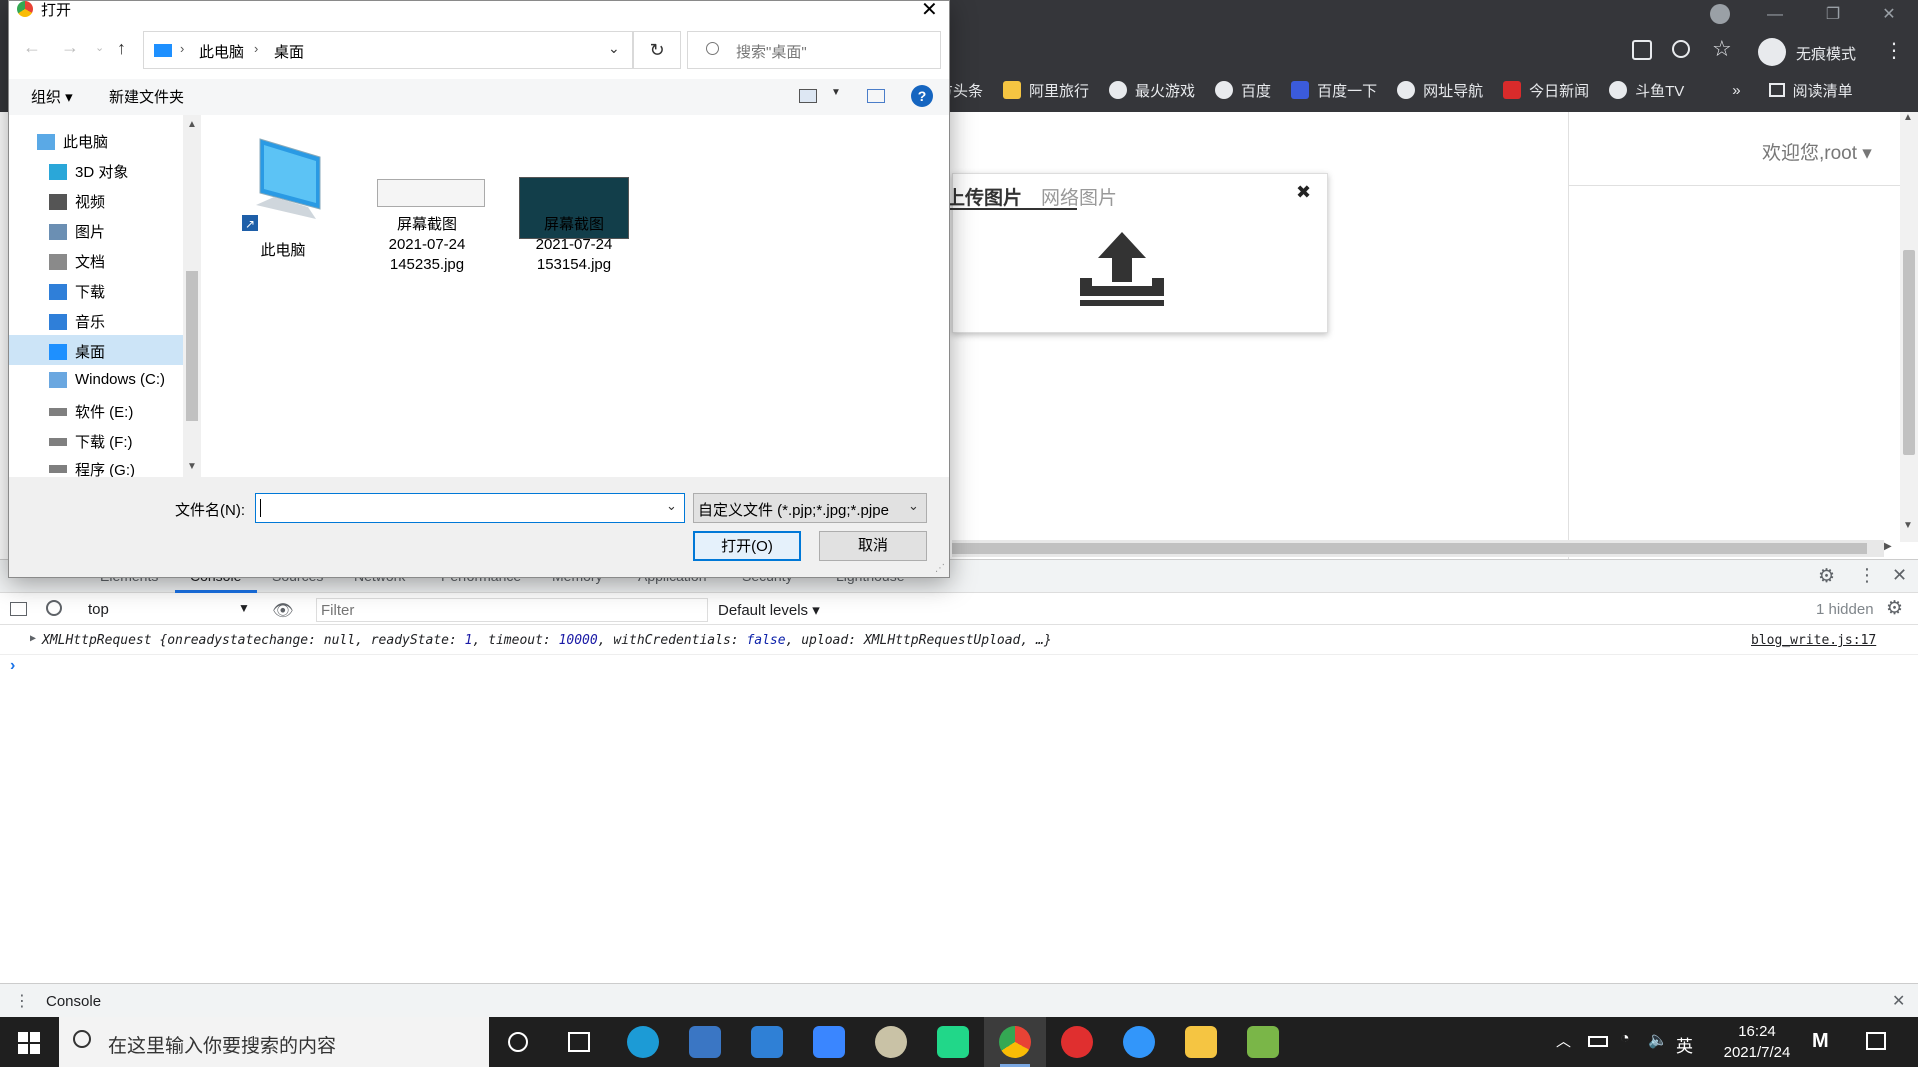 Image resolution: width=1918 pixels, height=1067 pixels. What do you see at coordinates (829, 1042) in the screenshot?
I see `taskbar-app-feishu` at bounding box center [829, 1042].